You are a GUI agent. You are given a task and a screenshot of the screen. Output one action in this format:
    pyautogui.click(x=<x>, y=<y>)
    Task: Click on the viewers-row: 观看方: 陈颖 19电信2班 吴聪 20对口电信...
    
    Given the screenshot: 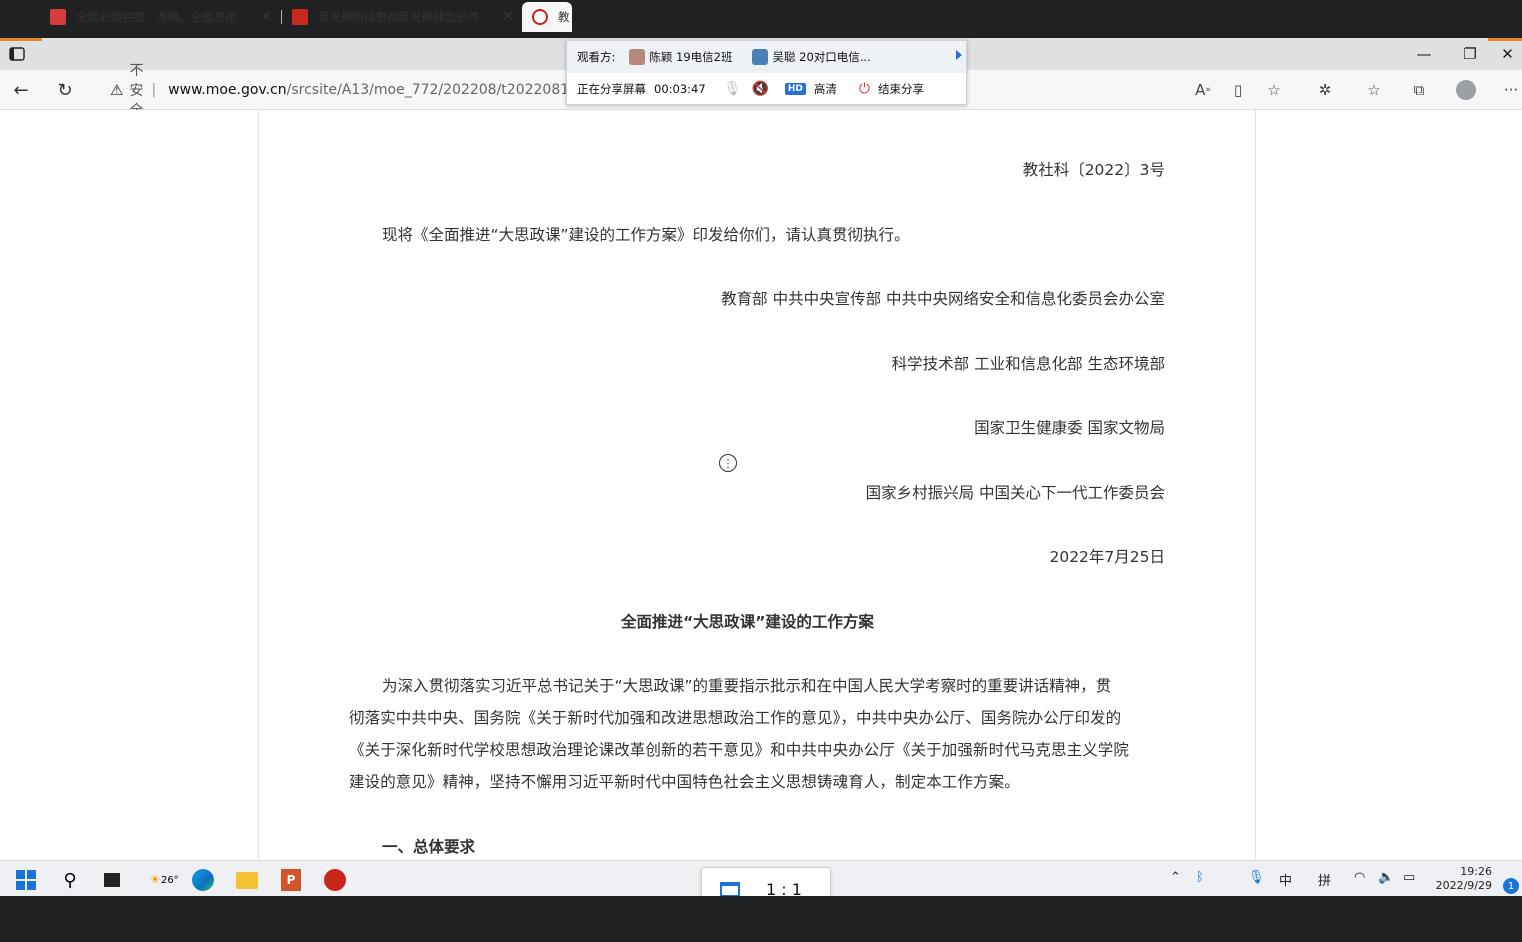 What is the action you would take?
    pyautogui.click(x=766, y=57)
    